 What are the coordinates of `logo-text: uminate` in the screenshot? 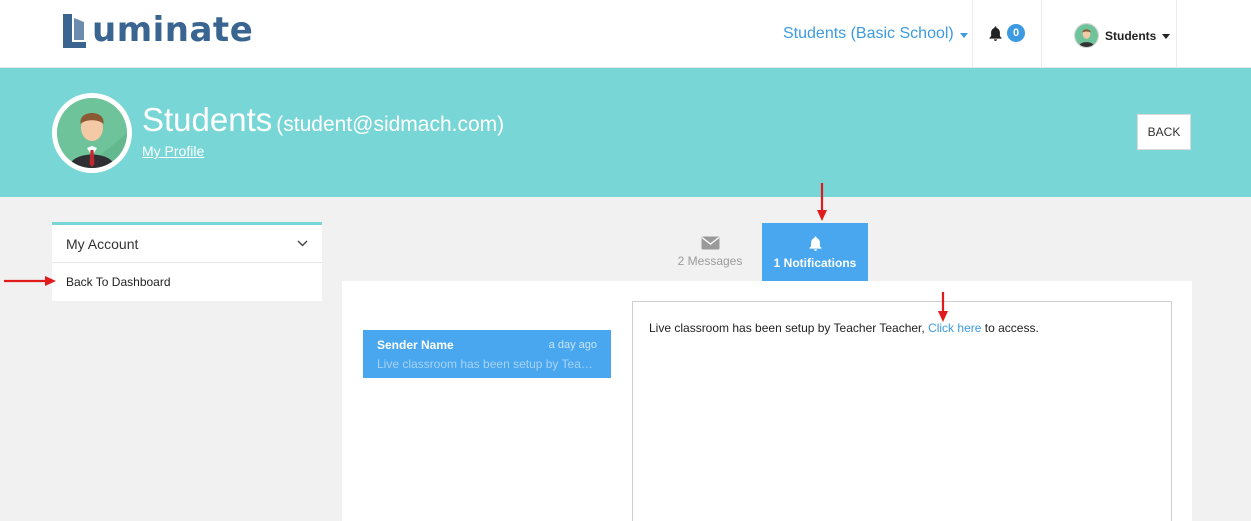 It's located at (173, 30).